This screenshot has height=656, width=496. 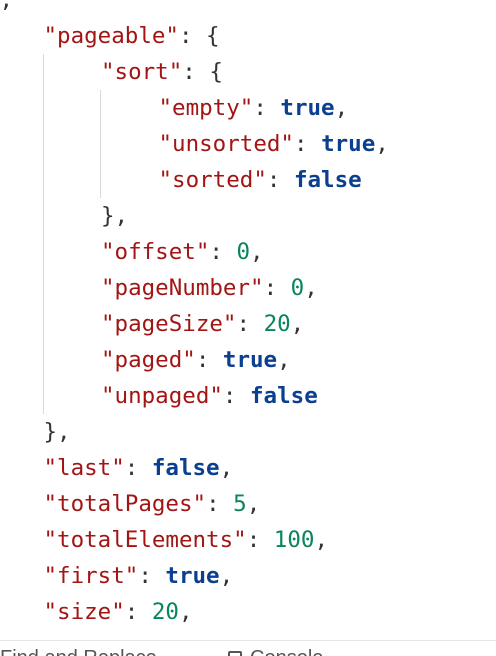 I want to click on json-number: 100, so click(x=294, y=540).